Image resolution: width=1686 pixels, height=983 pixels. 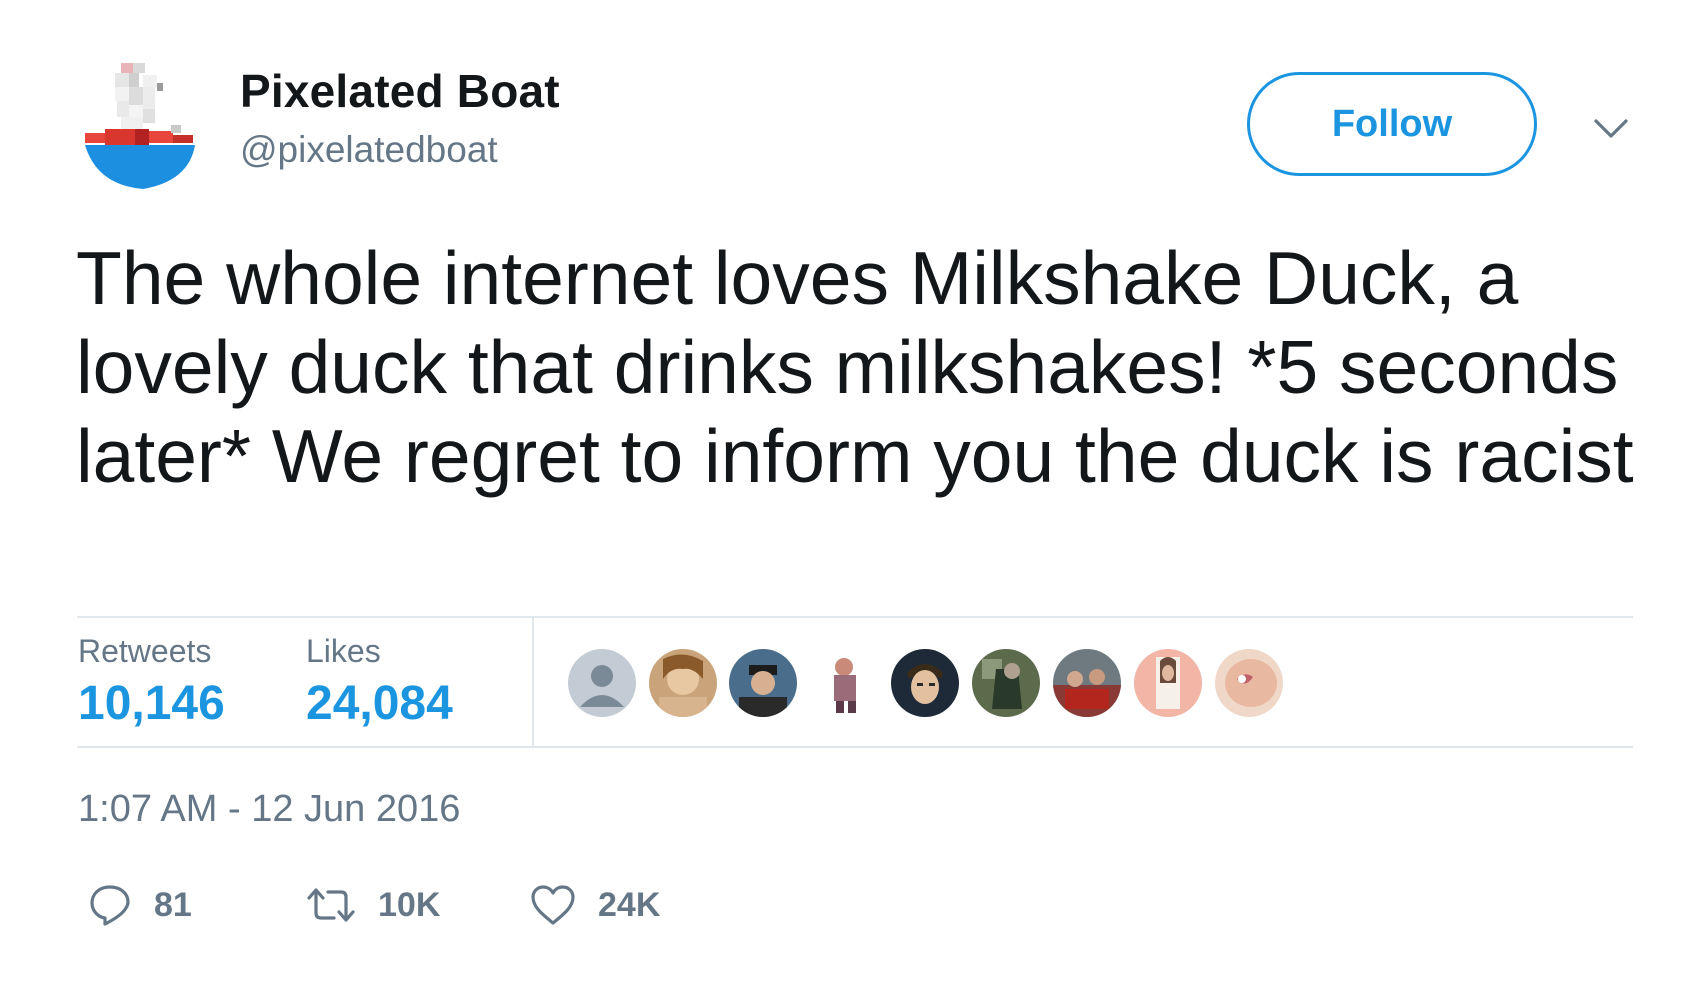 I want to click on retweets-stat: Retweets 10,146, so click(x=151, y=682).